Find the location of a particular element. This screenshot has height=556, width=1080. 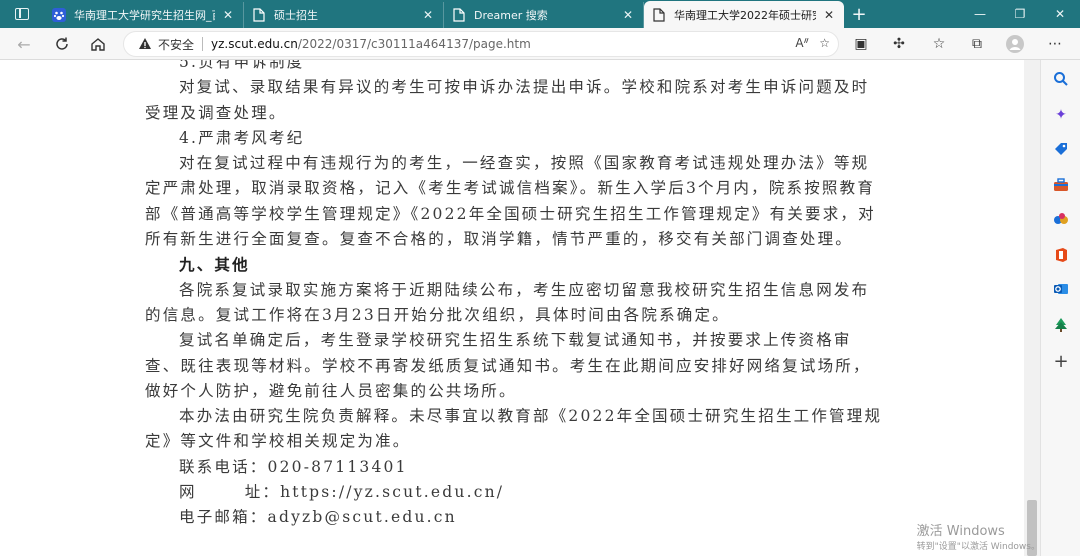

contact-website: 网 址：https://yz.scut.edu.cn/ is located at coordinates (515, 492).